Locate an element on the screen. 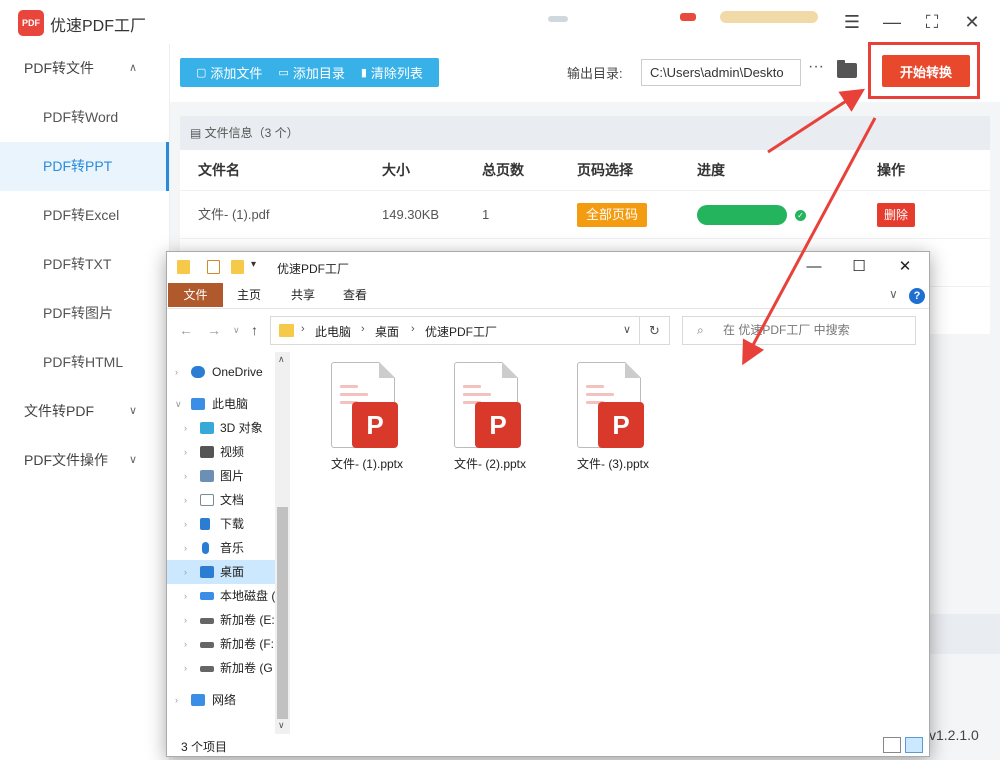 The image size is (1000, 760). tree-item-volume-e: › 新加卷 (E: is located at coordinates (221, 620).